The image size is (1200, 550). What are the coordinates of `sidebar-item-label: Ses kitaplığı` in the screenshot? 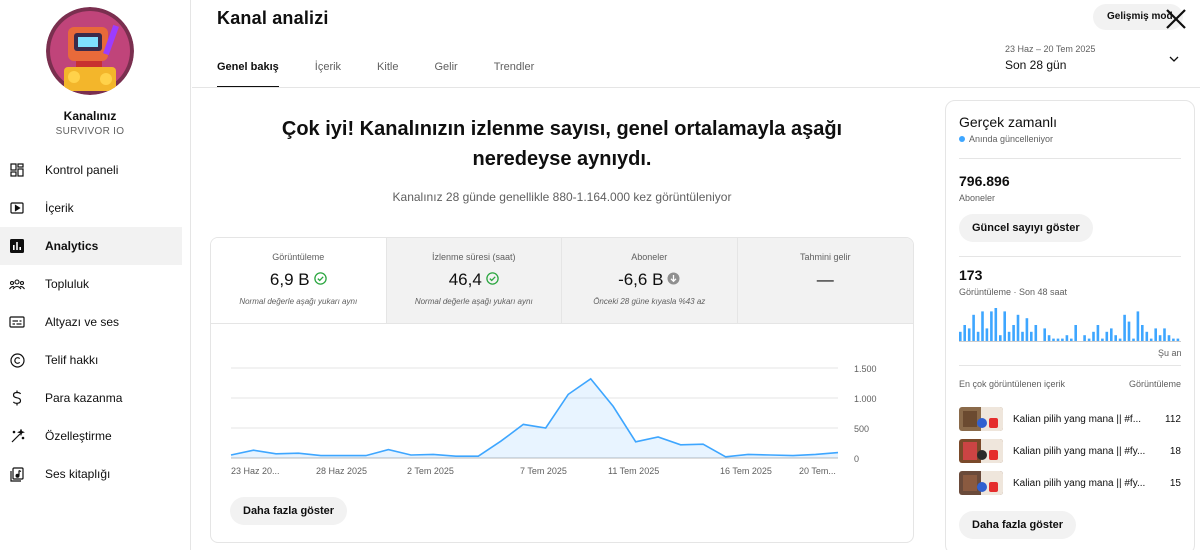 It's located at (78, 474).